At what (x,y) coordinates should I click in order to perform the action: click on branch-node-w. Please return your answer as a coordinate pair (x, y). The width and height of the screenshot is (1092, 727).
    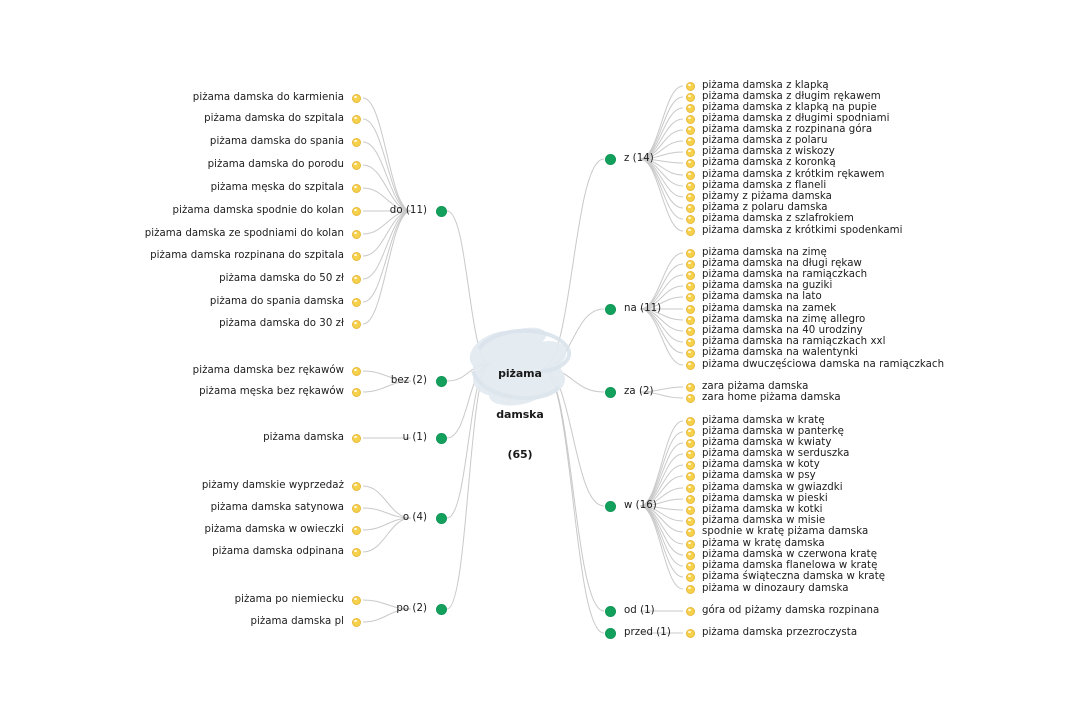
    Looking at the image, I should click on (610, 506).